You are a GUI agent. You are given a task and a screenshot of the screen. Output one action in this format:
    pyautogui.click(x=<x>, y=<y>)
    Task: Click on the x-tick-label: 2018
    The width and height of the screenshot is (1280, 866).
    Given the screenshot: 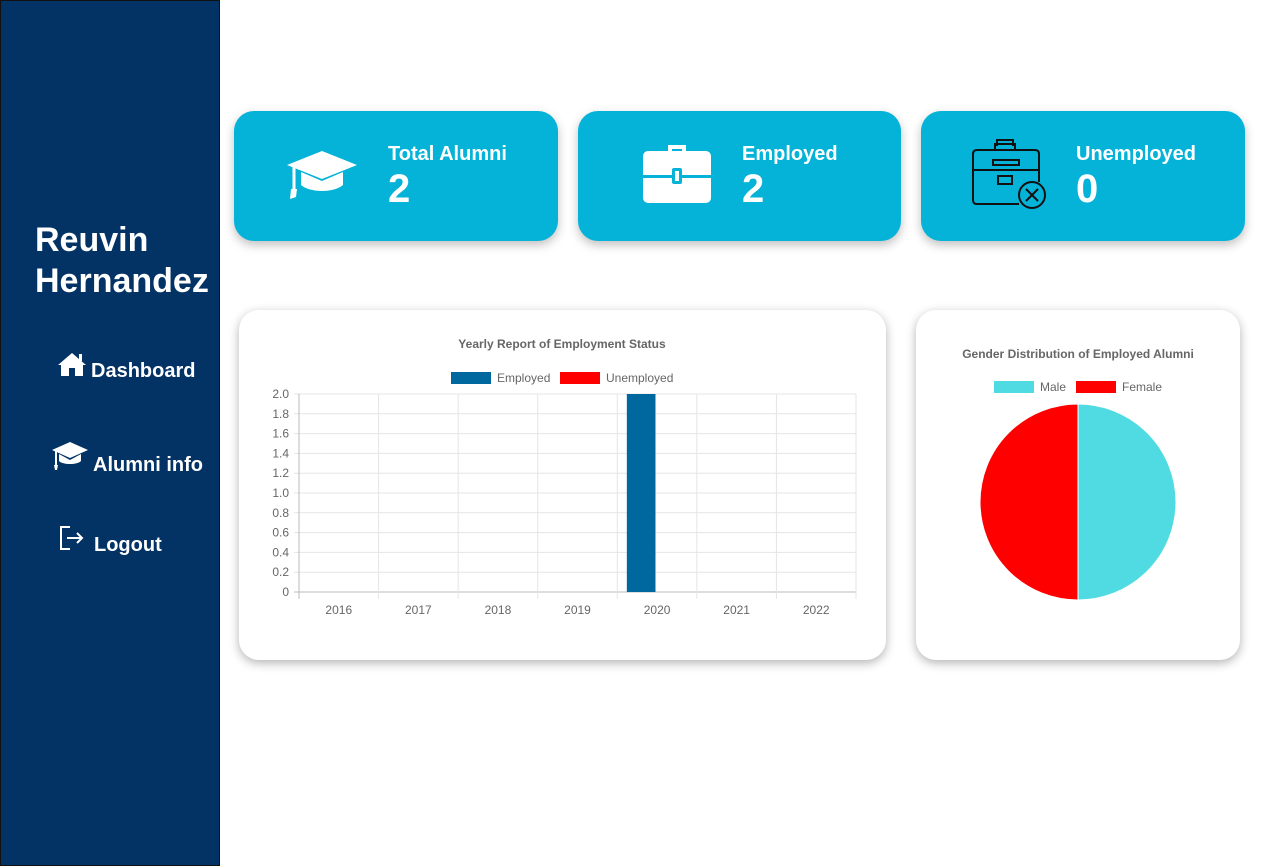 What is the action you would take?
    pyautogui.click(x=498, y=610)
    